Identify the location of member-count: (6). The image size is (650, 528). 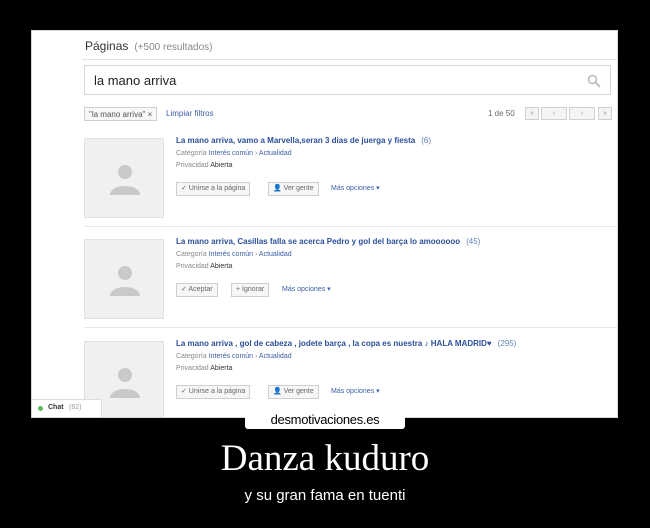
(426, 140).